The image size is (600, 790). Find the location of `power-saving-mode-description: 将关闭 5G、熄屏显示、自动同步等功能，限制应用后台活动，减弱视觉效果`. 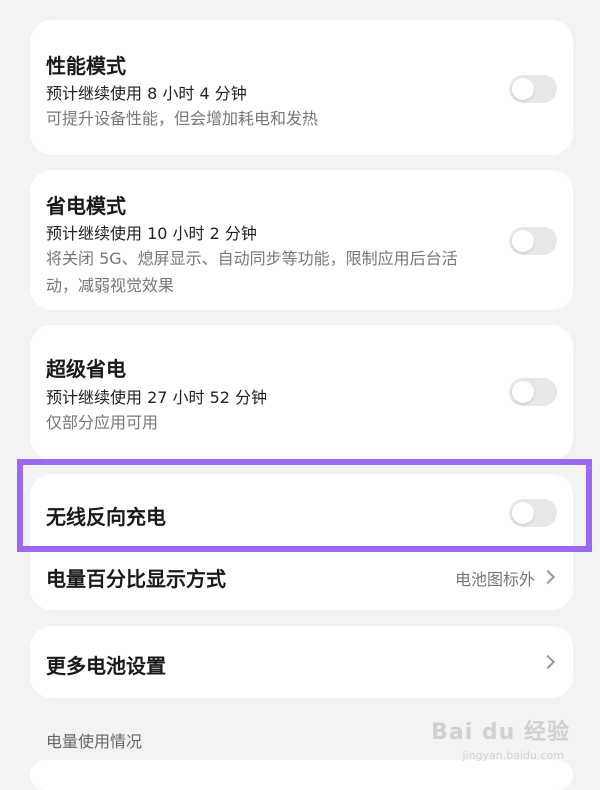

power-saving-mode-description: 将关闭 5G、熄屏显示、自动同步等功能，限制应用后台活动，减弱视觉效果 is located at coordinates (252, 272).